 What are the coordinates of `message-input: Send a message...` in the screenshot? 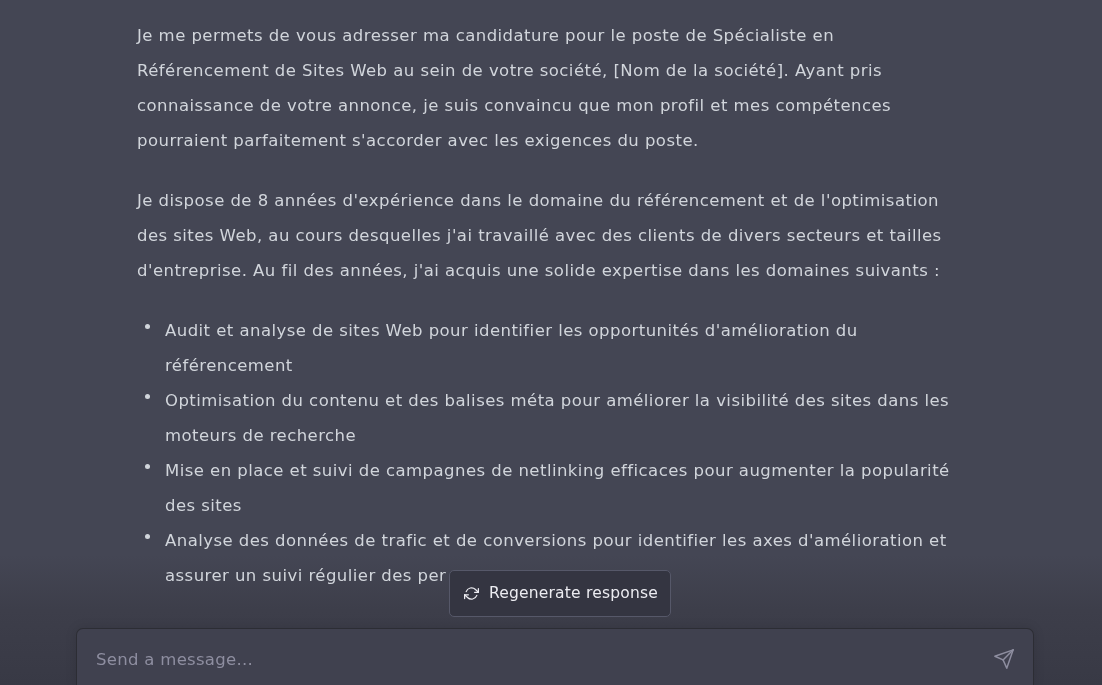 It's located at (555, 656).